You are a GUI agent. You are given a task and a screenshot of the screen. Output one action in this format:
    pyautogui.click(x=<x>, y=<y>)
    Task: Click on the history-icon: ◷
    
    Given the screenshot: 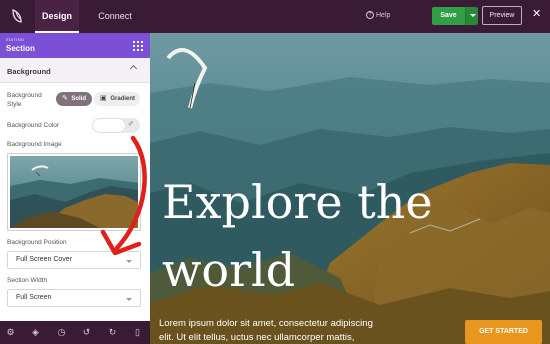 What is the action you would take?
    pyautogui.click(x=61, y=332)
    